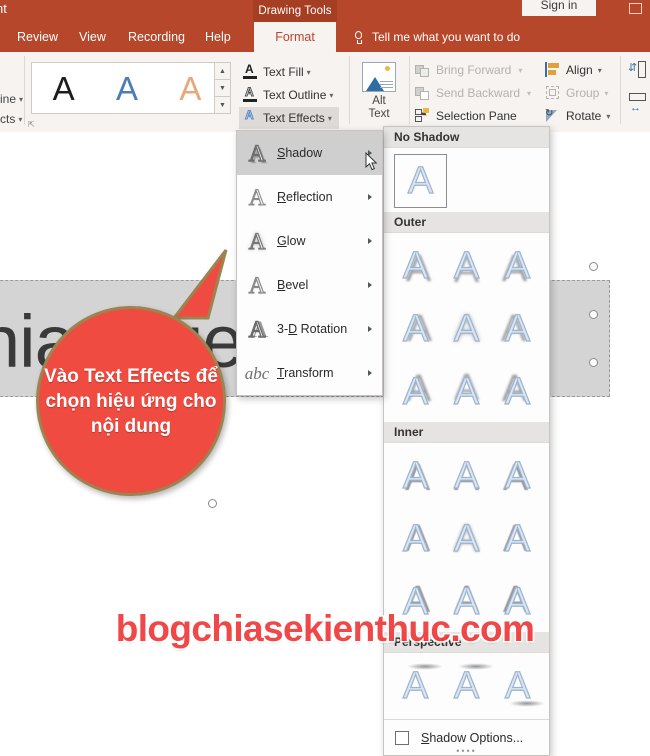 This screenshot has height=756, width=650. I want to click on menu-item-reflection-label: Reflection, so click(305, 197).